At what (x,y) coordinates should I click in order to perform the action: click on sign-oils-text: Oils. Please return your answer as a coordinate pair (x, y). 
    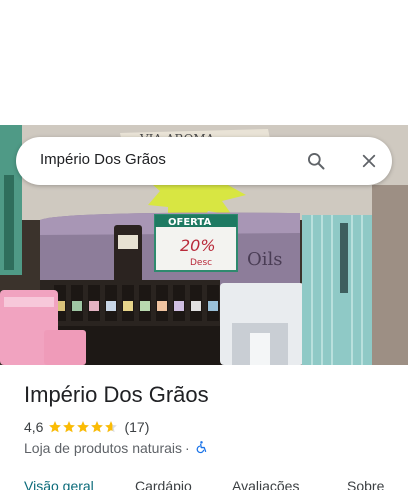
    Looking at the image, I should click on (265, 259).